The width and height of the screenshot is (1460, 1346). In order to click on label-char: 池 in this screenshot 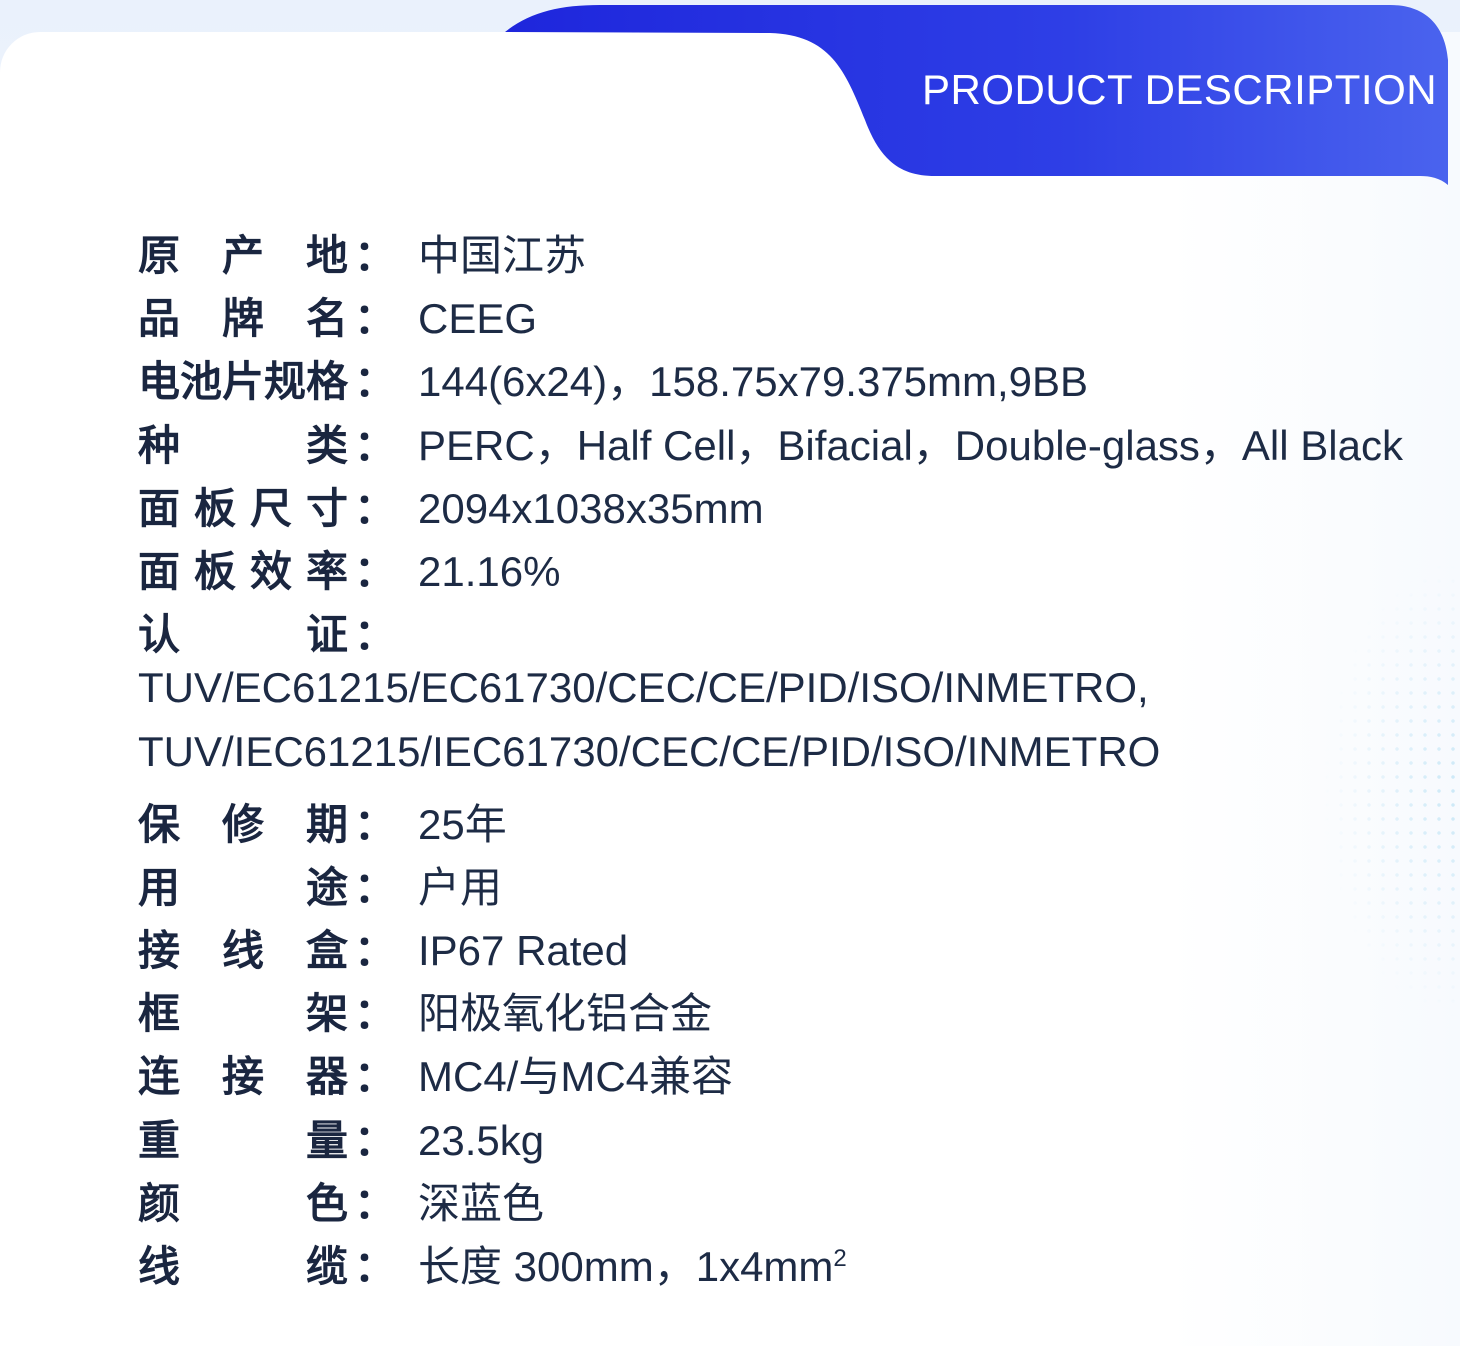, I will do `click(201, 382)`.